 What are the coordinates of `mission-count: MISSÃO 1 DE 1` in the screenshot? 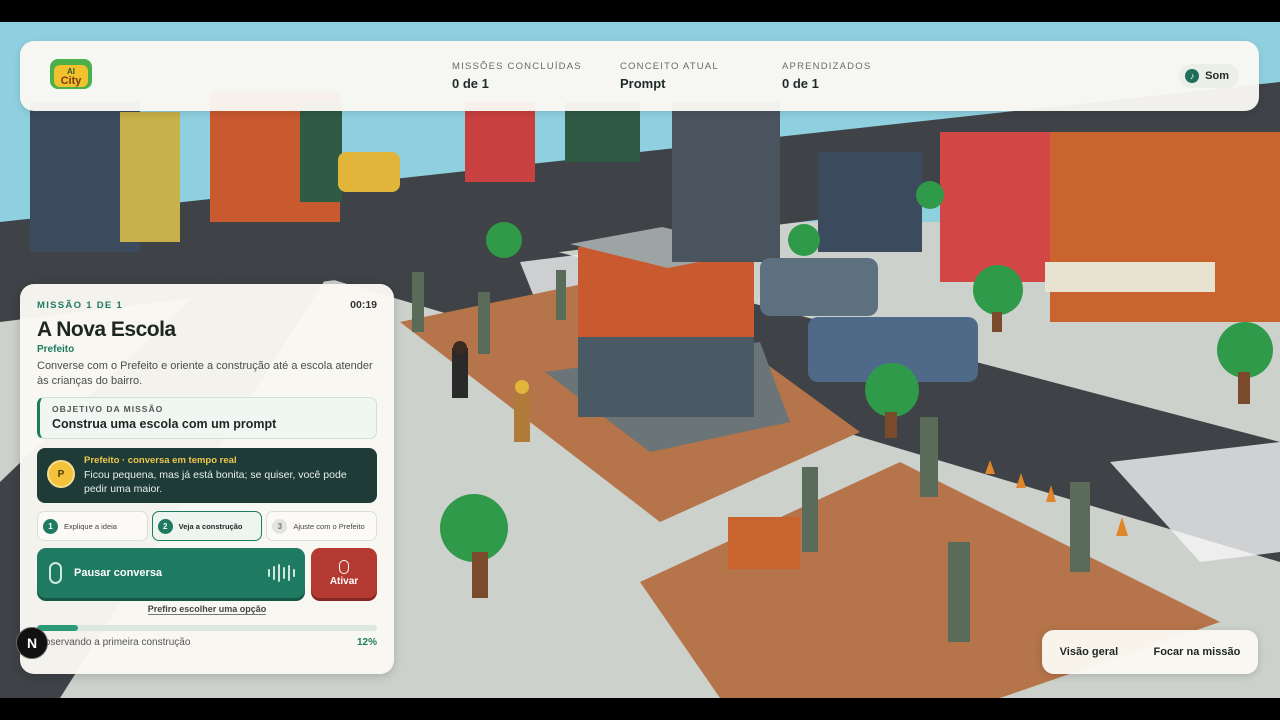 It's located at (80, 305).